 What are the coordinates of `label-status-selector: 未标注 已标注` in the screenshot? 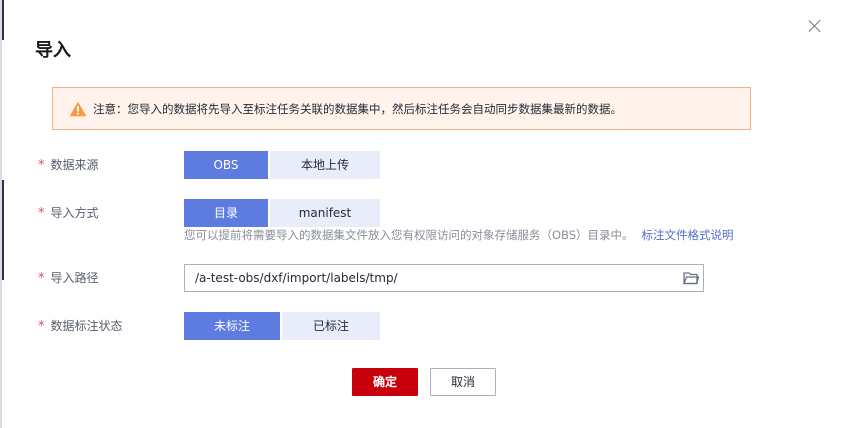 It's located at (282, 326).